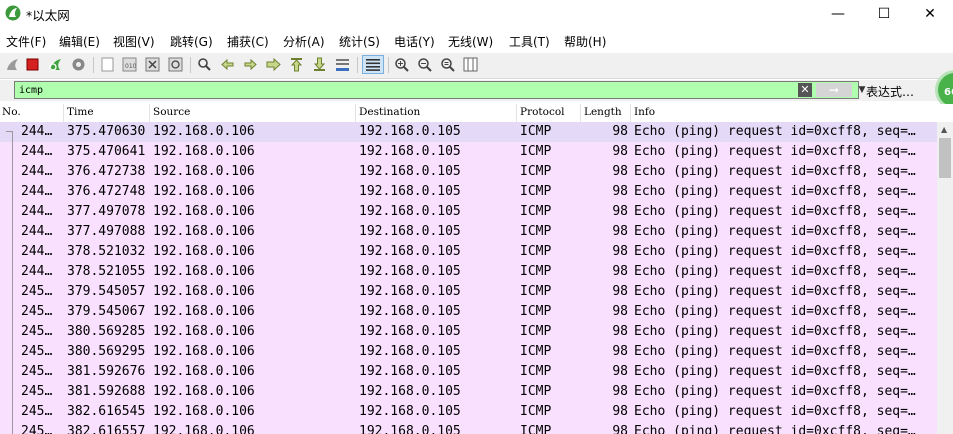  What do you see at coordinates (476, 14) in the screenshot?
I see `title-bar: *以太网 — ☐ ✕` at bounding box center [476, 14].